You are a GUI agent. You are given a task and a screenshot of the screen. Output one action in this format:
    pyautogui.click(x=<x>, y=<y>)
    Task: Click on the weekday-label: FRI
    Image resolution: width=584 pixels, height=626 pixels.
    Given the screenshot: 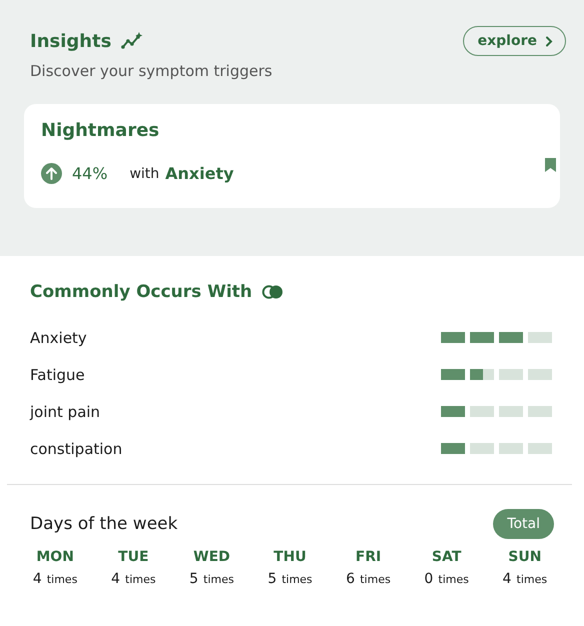 What is the action you would take?
    pyautogui.click(x=369, y=557)
    